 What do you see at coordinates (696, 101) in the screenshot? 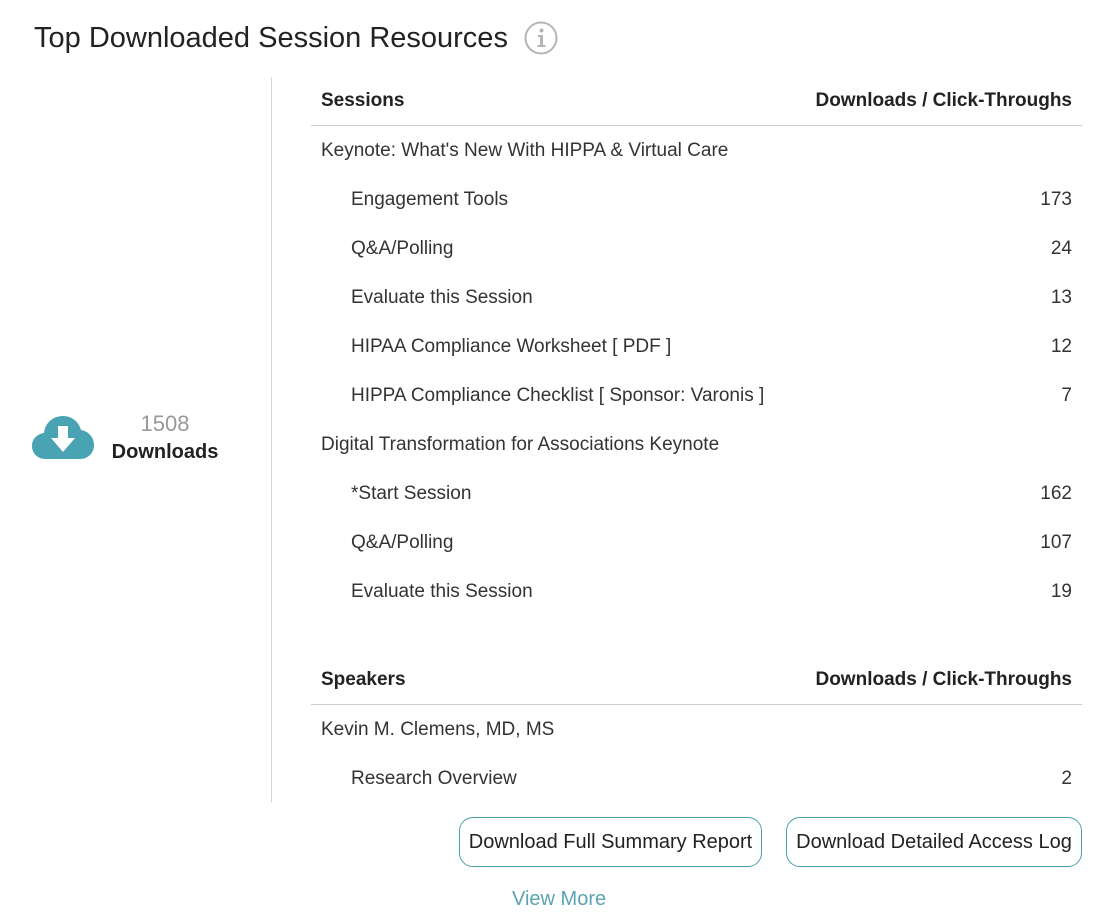
I see `sessions-table-header: Sessions Downloads / Click-Throughs` at bounding box center [696, 101].